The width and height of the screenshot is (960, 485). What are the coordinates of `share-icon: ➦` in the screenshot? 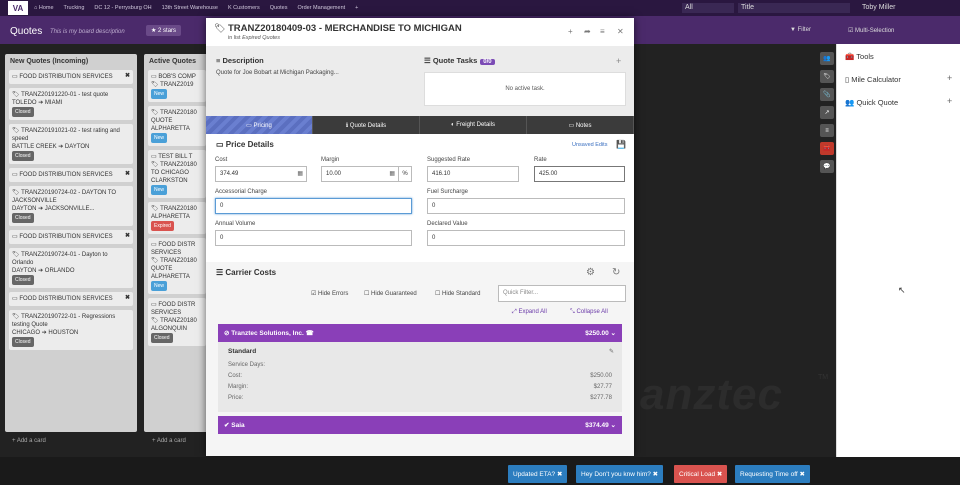 It's located at (587, 31).